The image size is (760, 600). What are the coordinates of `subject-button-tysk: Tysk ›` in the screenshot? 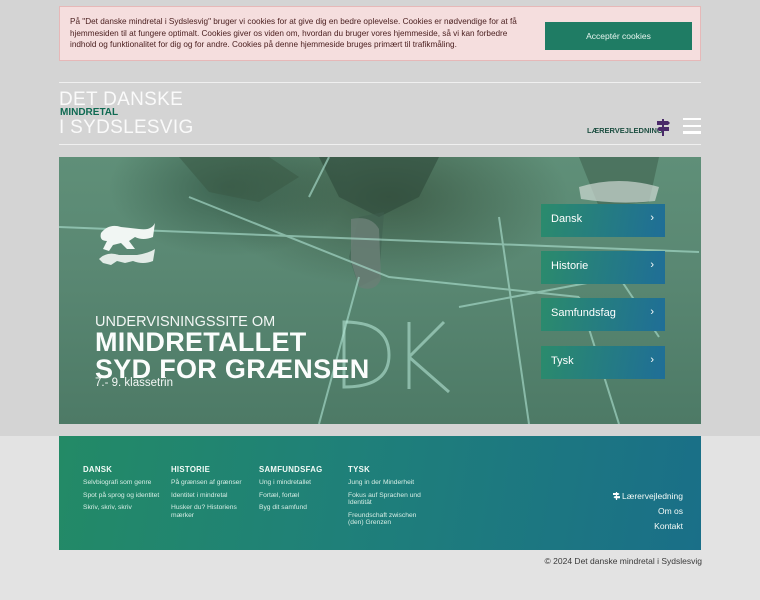 It's located at (603, 362).